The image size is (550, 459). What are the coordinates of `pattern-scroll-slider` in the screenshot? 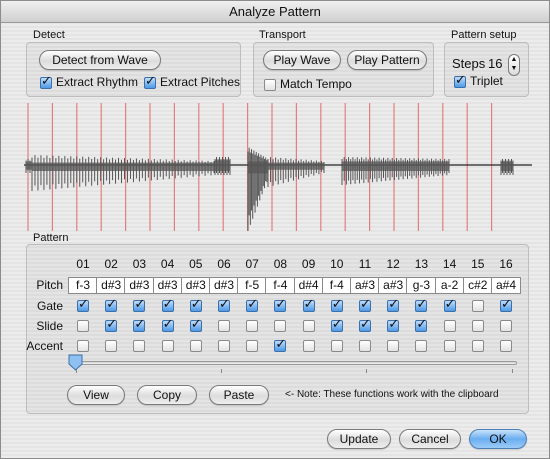 It's located at (294, 363).